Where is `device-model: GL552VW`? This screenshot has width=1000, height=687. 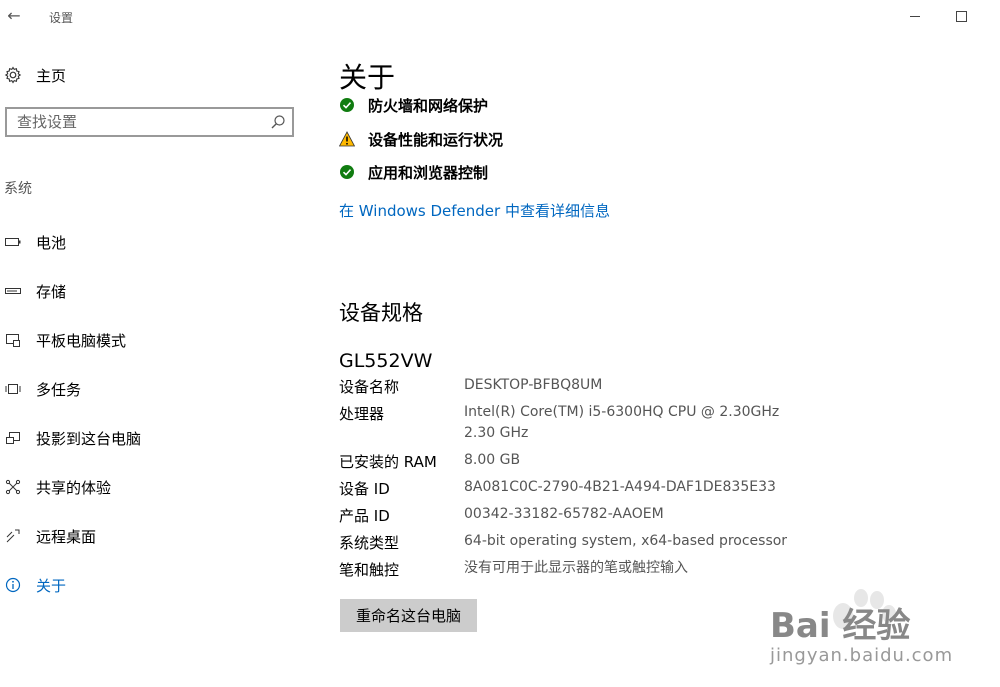
device-model: GL552VW is located at coordinates (386, 361).